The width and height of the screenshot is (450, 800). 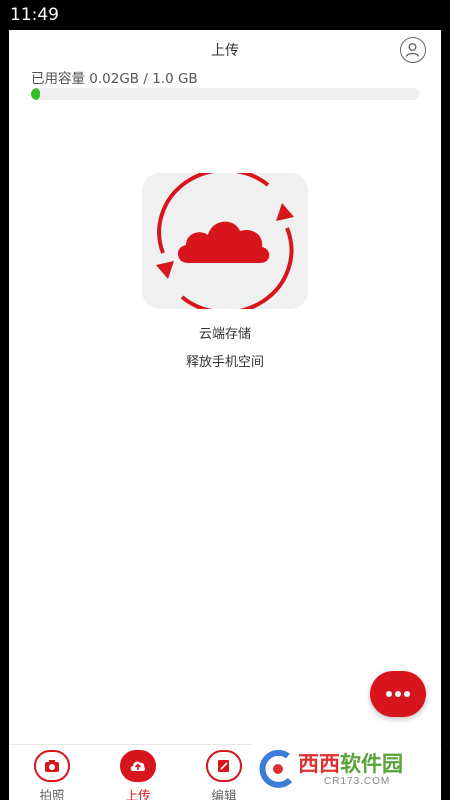 What do you see at coordinates (224, 362) in the screenshot?
I see `hero-subtitle: 释放手机空间` at bounding box center [224, 362].